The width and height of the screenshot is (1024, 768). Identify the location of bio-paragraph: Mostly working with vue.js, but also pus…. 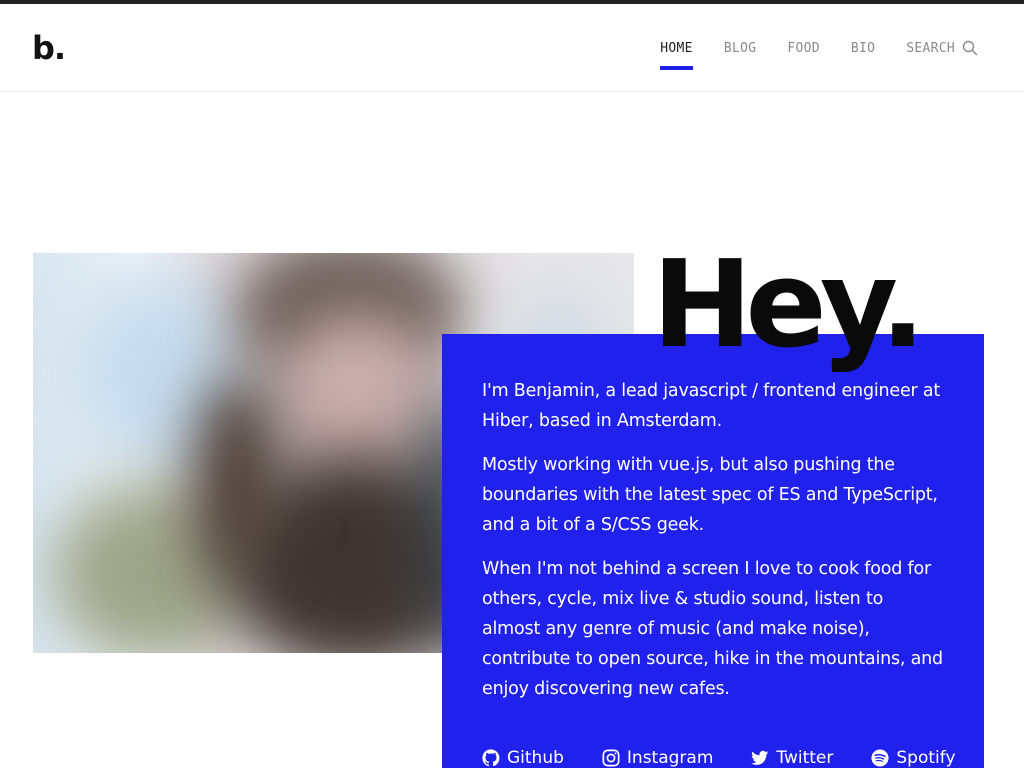
(710, 495).